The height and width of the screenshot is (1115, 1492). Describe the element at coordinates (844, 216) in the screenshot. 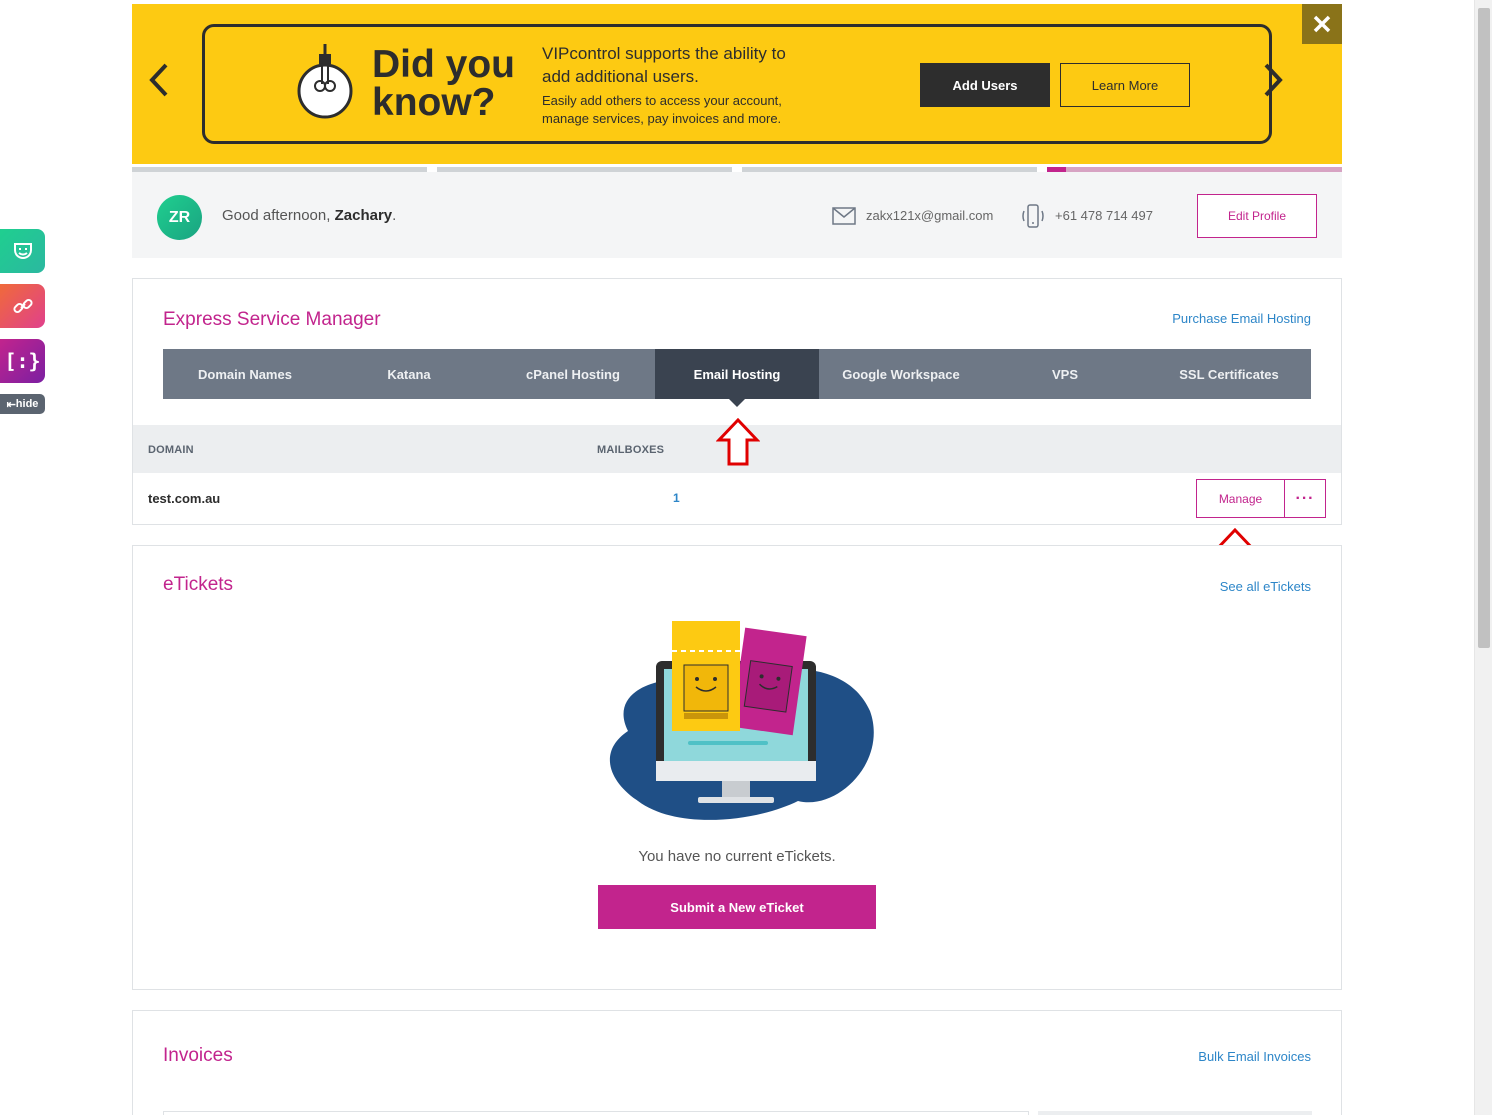

I see `mail-icon` at that location.